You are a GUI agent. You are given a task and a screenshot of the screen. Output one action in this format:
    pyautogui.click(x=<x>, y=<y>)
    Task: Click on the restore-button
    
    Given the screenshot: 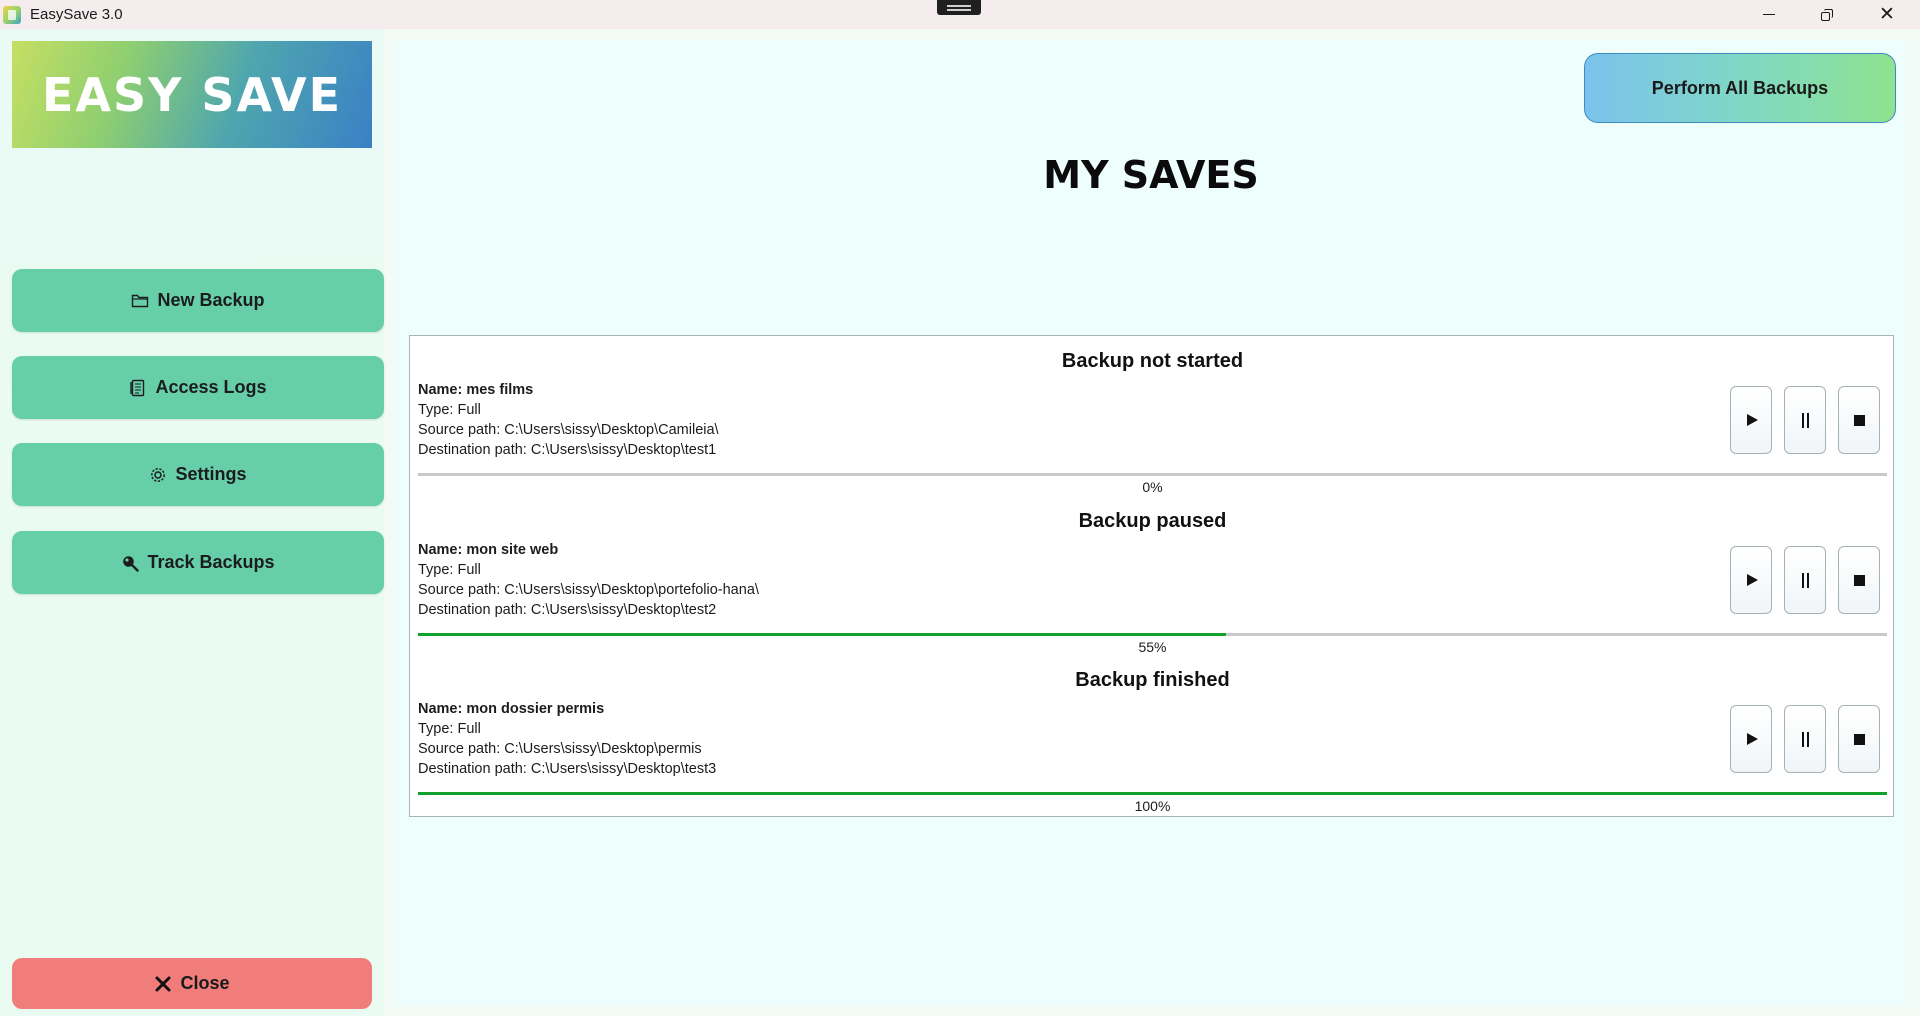 What is the action you would take?
    pyautogui.click(x=1827, y=14)
    